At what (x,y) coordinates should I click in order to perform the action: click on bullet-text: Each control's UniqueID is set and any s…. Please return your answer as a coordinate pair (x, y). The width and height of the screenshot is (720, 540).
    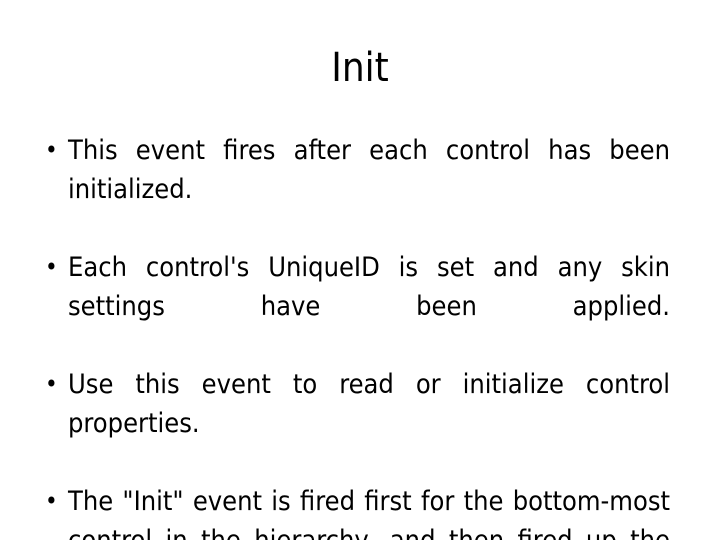
    Looking at the image, I should click on (369, 287).